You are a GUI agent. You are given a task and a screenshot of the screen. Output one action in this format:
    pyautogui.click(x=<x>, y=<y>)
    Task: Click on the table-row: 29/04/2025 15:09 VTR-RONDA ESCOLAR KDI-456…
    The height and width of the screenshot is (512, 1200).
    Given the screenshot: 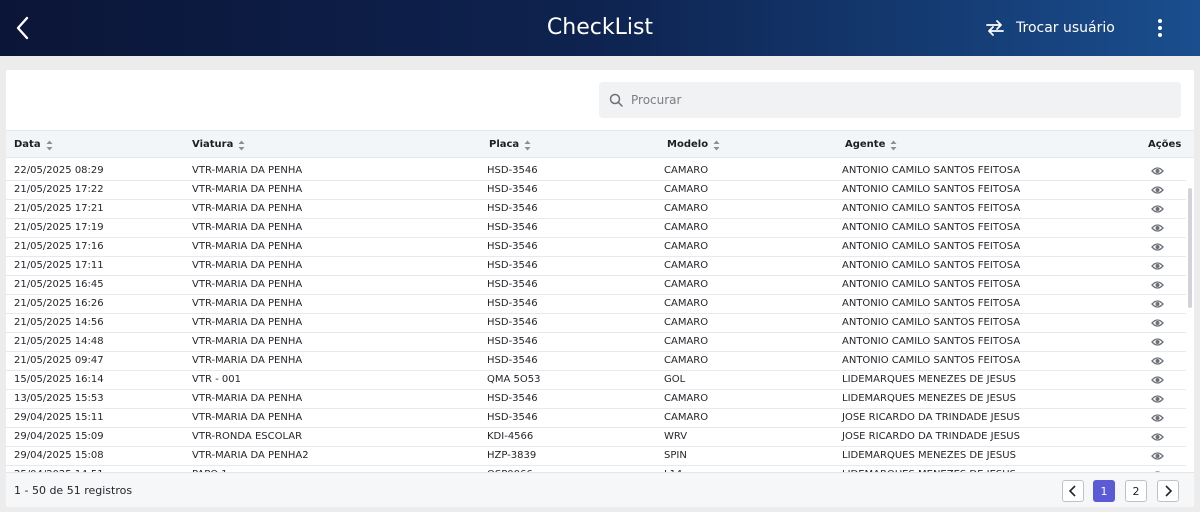 What is the action you would take?
    pyautogui.click(x=596, y=437)
    